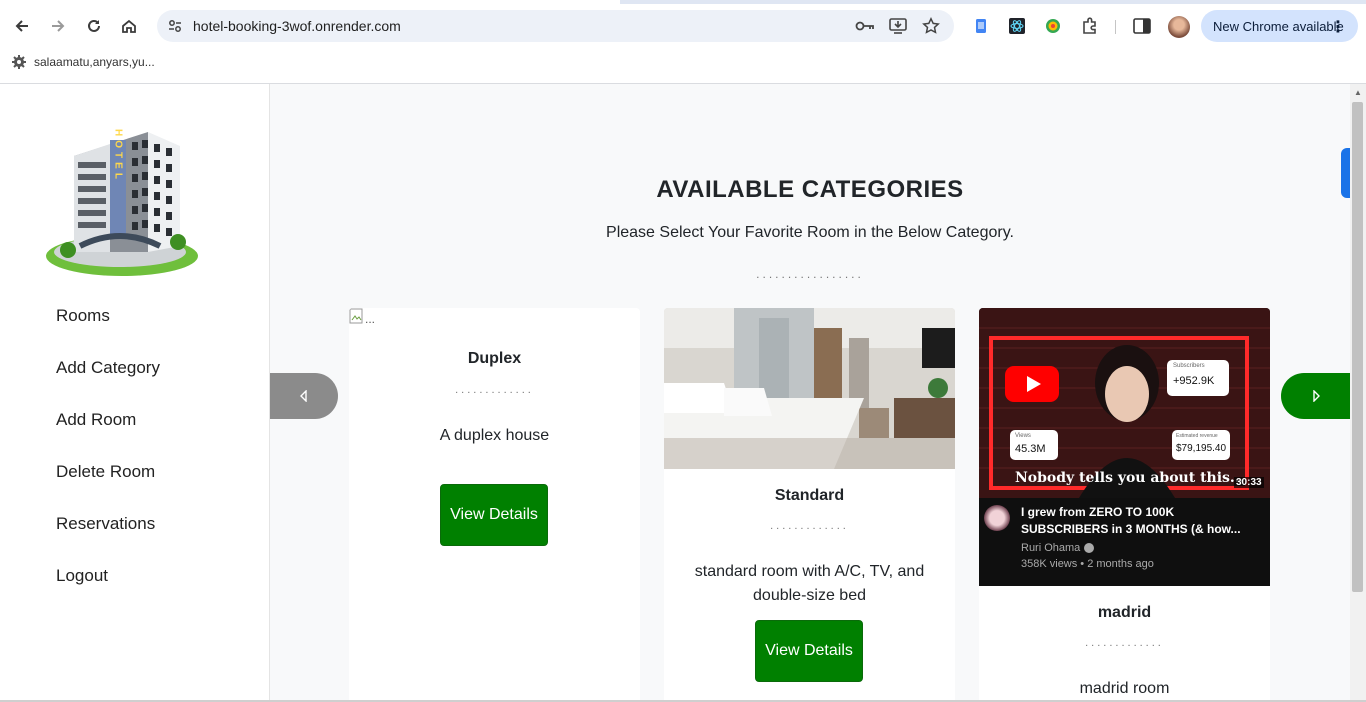 The image size is (1366, 702). Describe the element at coordinates (108, 590) in the screenshot. I see `sidebar-item-logout: Logout` at that location.